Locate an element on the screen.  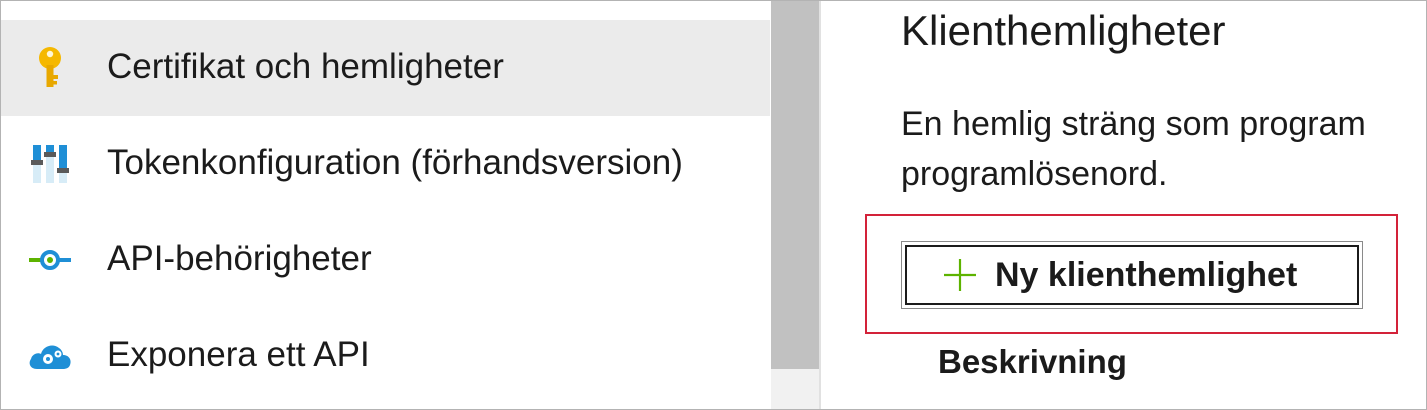
sidebar-item-token-configuration: Tokenkonfiguration (förhandsversion) is located at coordinates (385, 164).